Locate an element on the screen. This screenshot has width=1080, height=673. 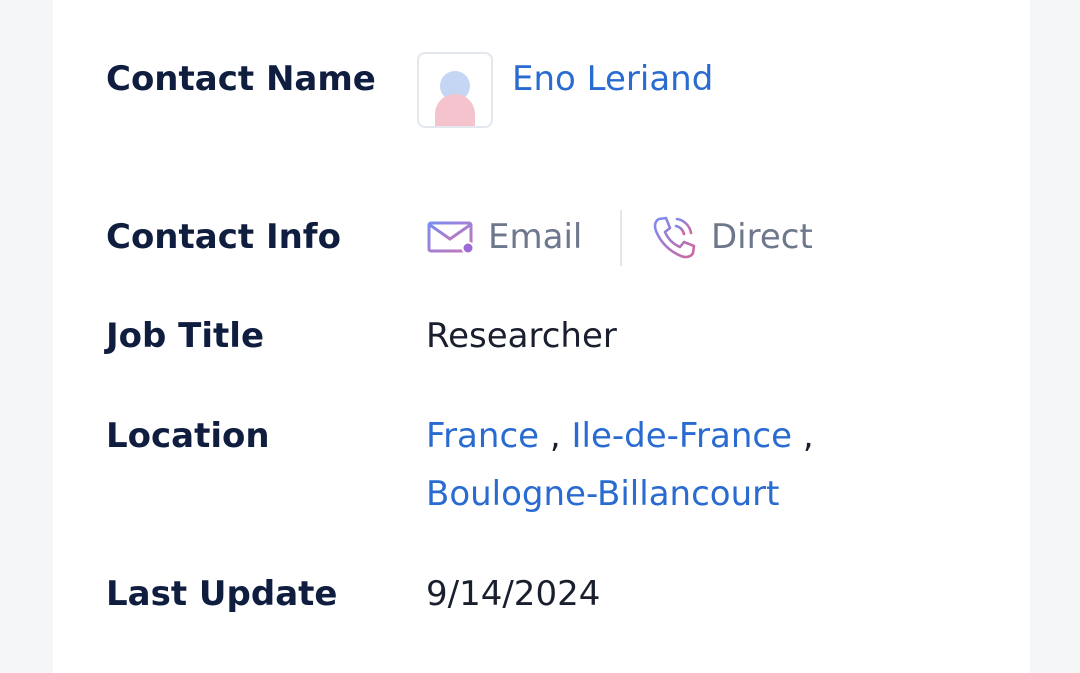
location-country-link: France is located at coordinates (482, 436).